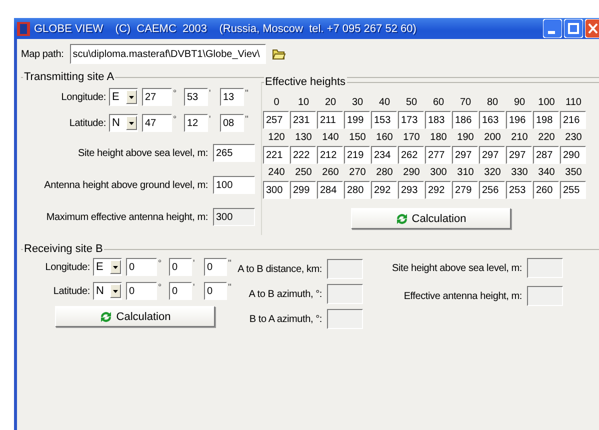 The image size is (599, 430). What do you see at coordinates (492, 120) in the screenshot?
I see `height-field: 163` at bounding box center [492, 120].